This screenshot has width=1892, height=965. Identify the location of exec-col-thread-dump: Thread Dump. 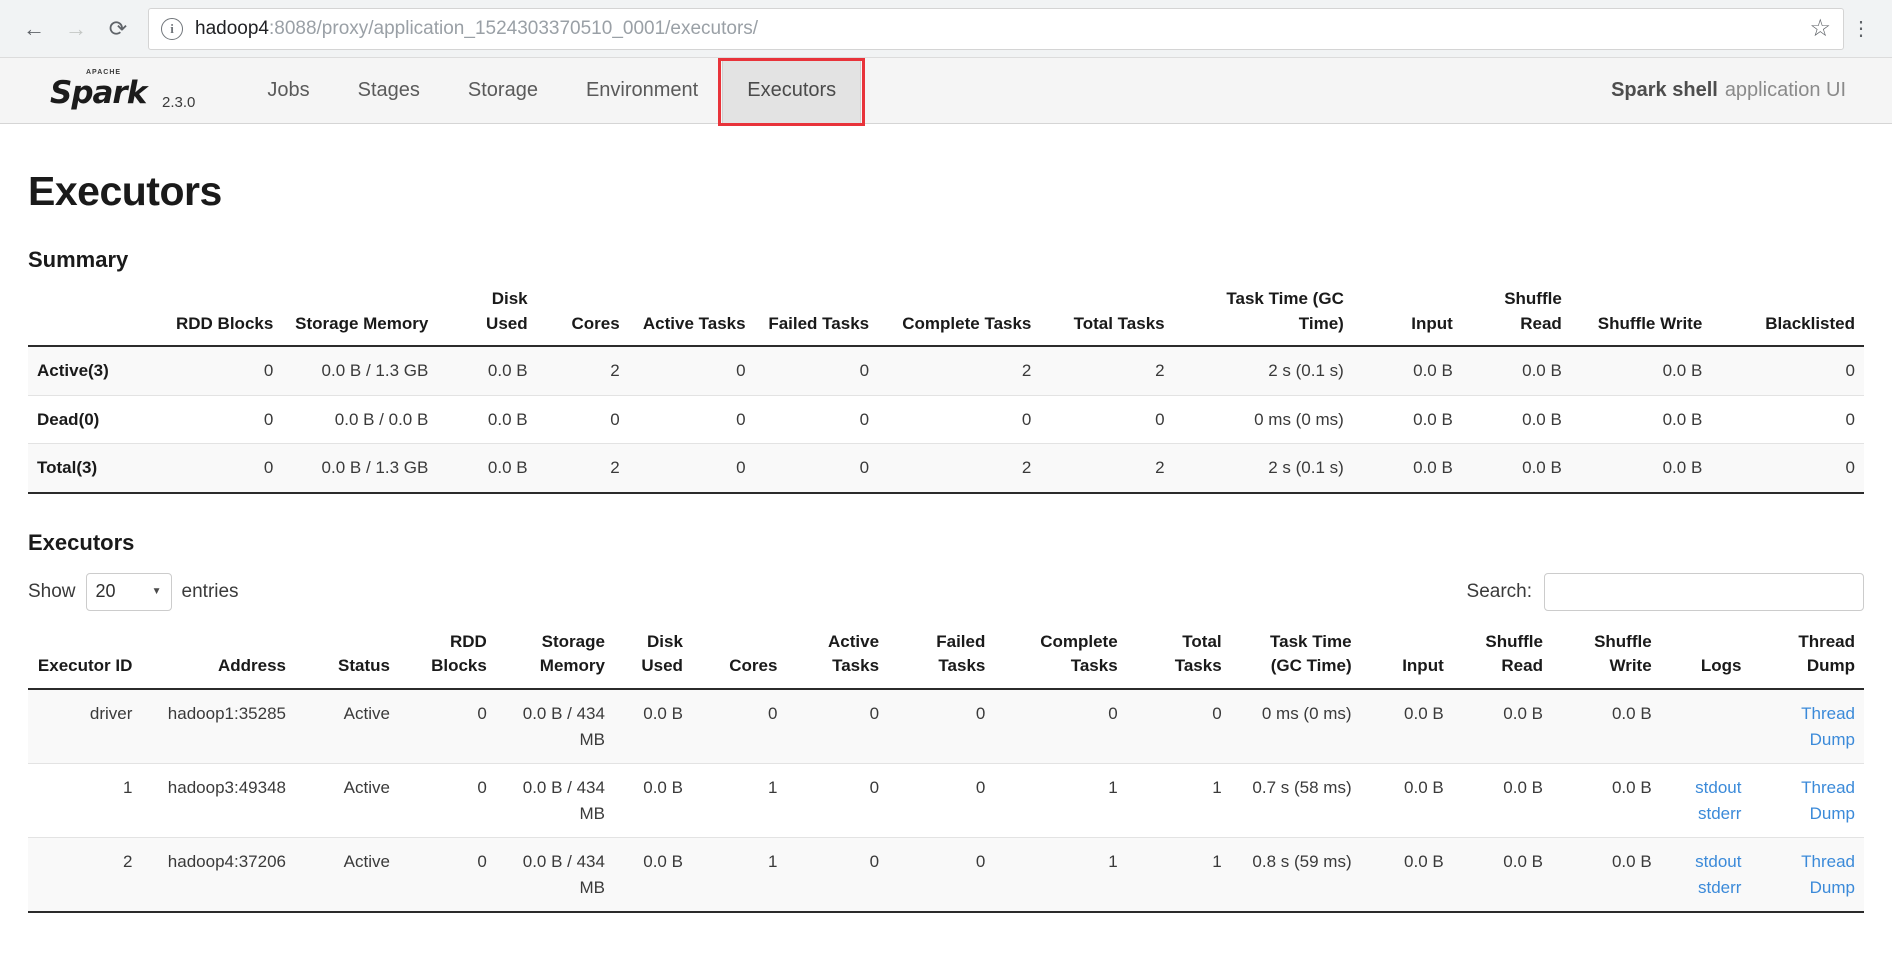
(1807, 660).